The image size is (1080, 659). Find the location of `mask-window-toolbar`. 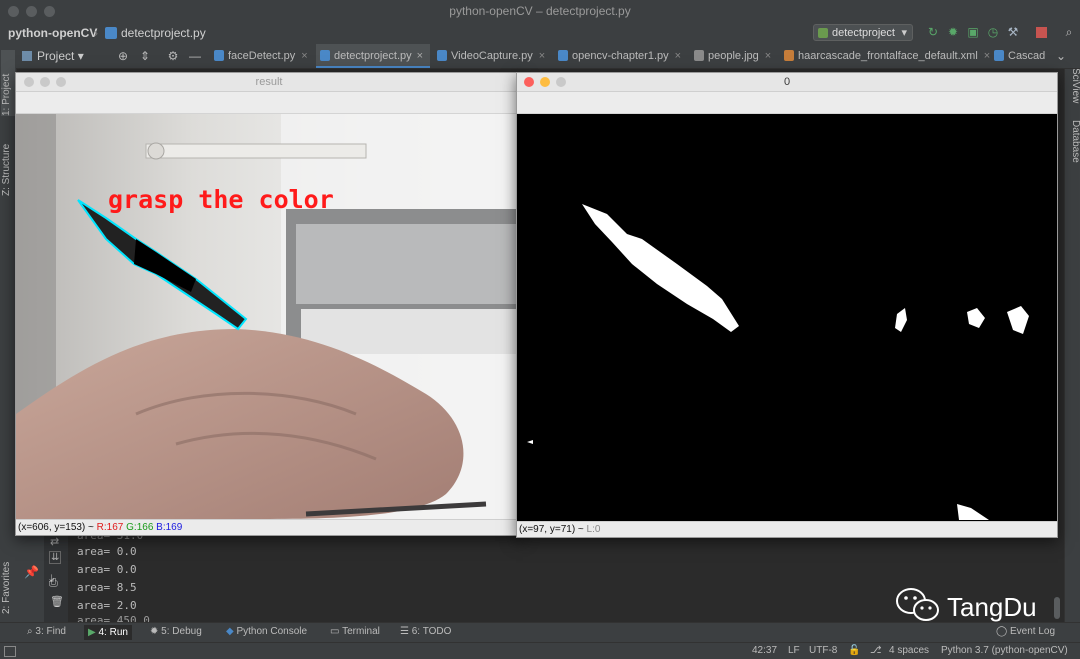

mask-window-toolbar is located at coordinates (787, 103).